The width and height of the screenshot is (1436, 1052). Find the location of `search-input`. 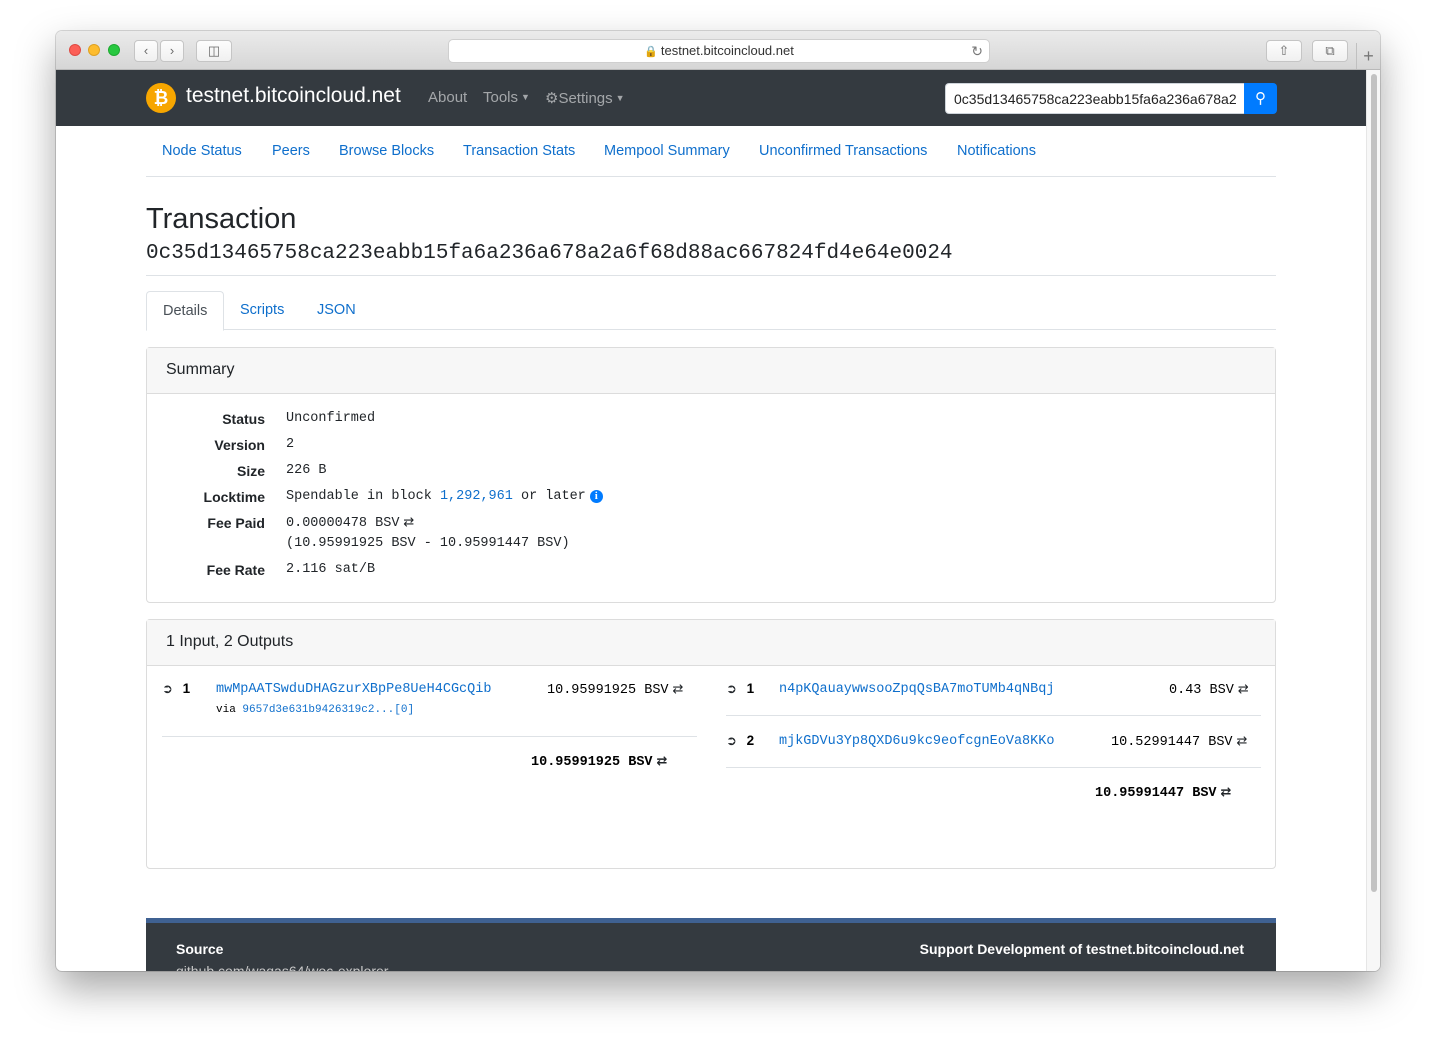

search-input is located at coordinates (1095, 98).